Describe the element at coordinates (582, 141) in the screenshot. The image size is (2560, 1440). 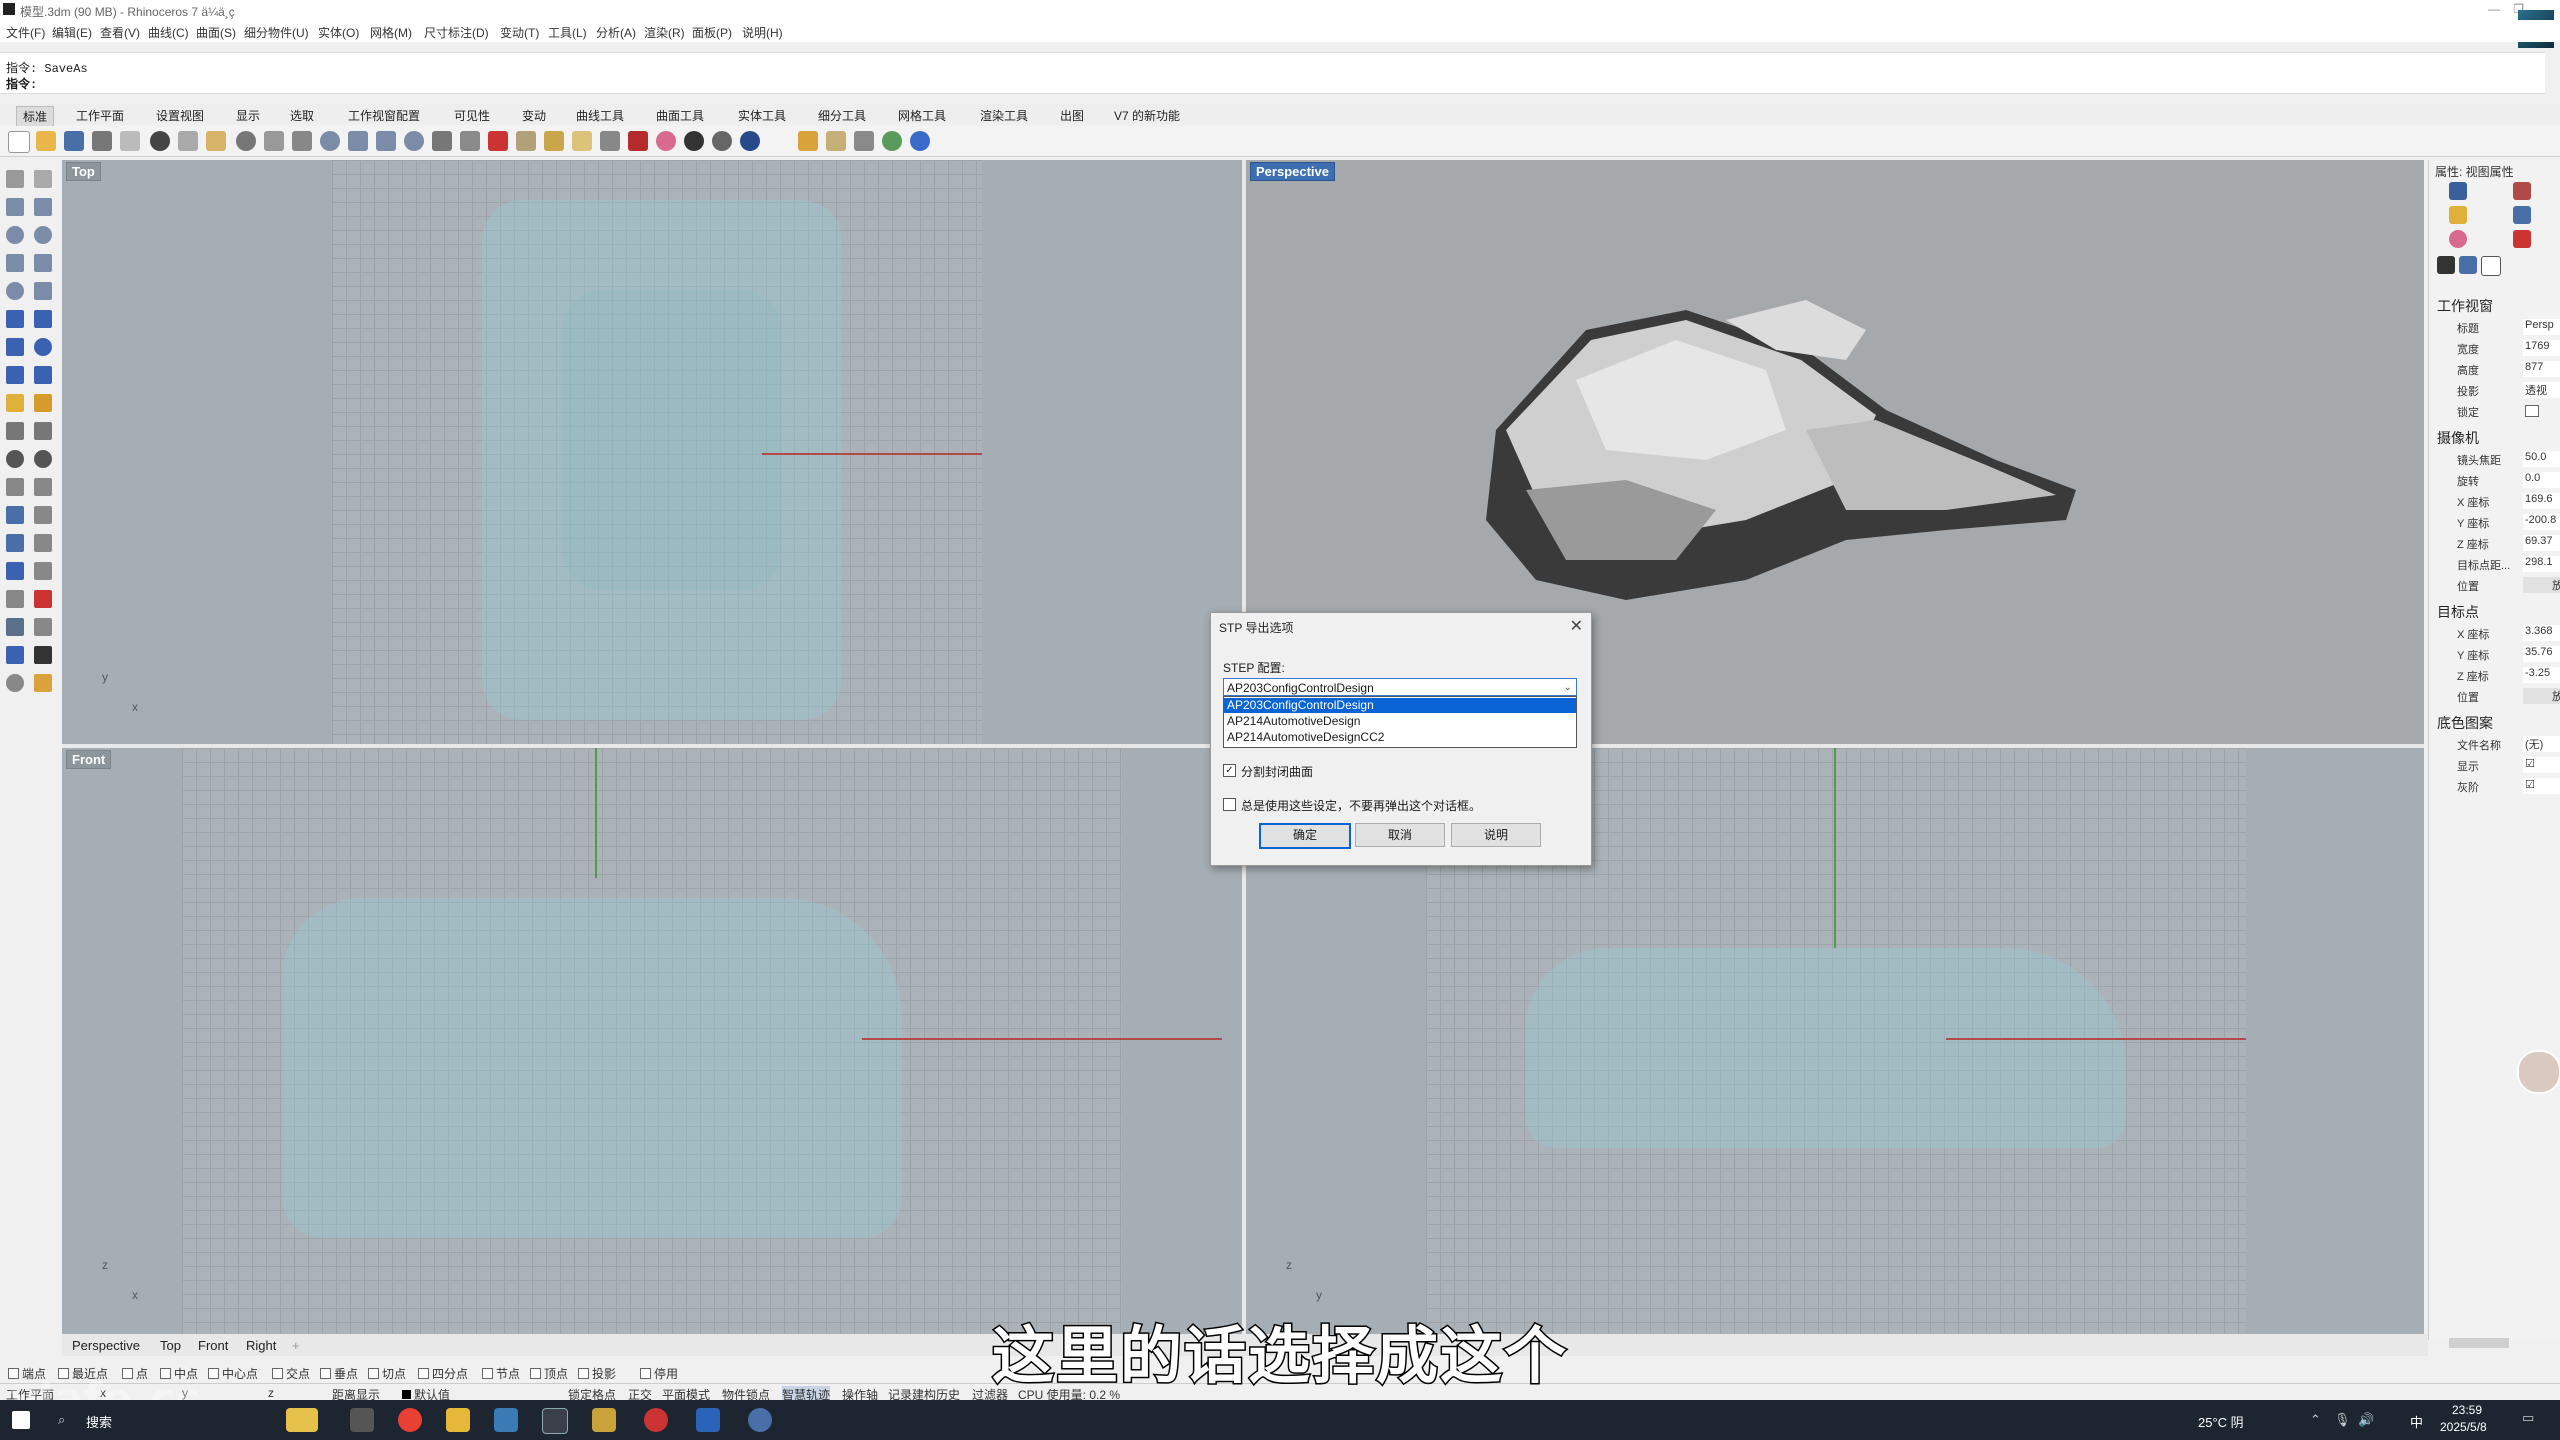
I see `light-icon` at that location.